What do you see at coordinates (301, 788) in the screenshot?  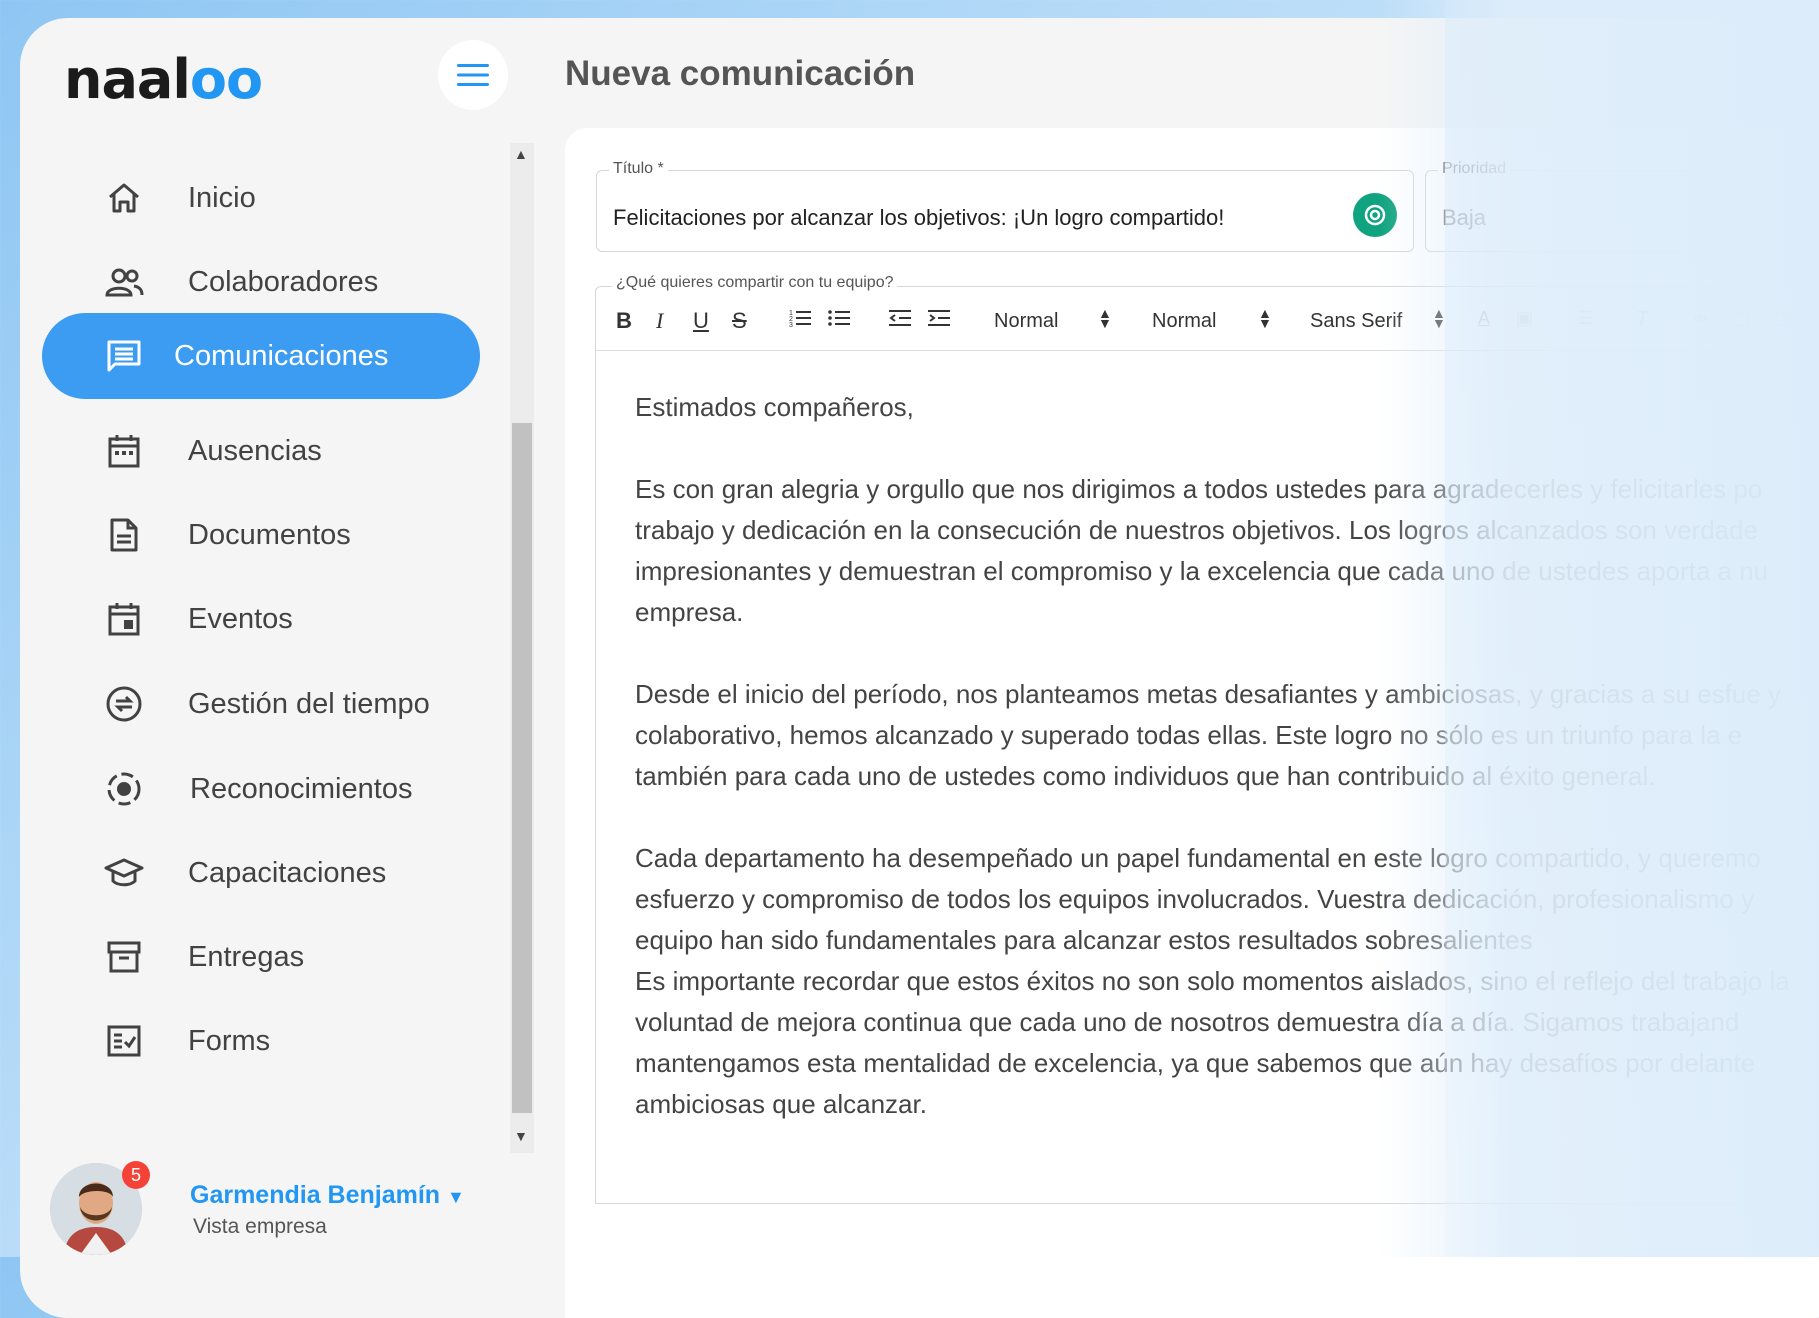 I see `sidebar-item-label: Reconocimientos` at bounding box center [301, 788].